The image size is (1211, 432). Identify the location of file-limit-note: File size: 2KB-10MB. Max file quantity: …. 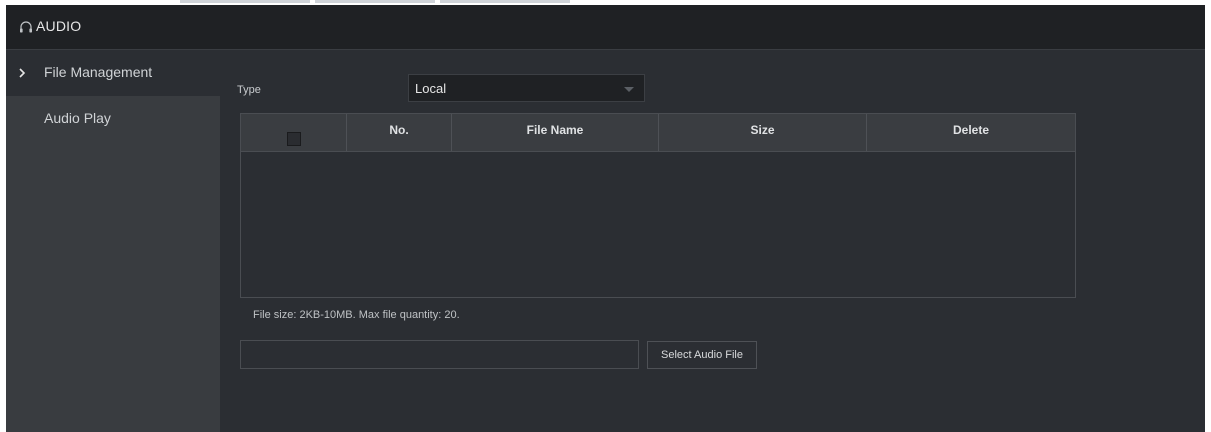
(356, 315).